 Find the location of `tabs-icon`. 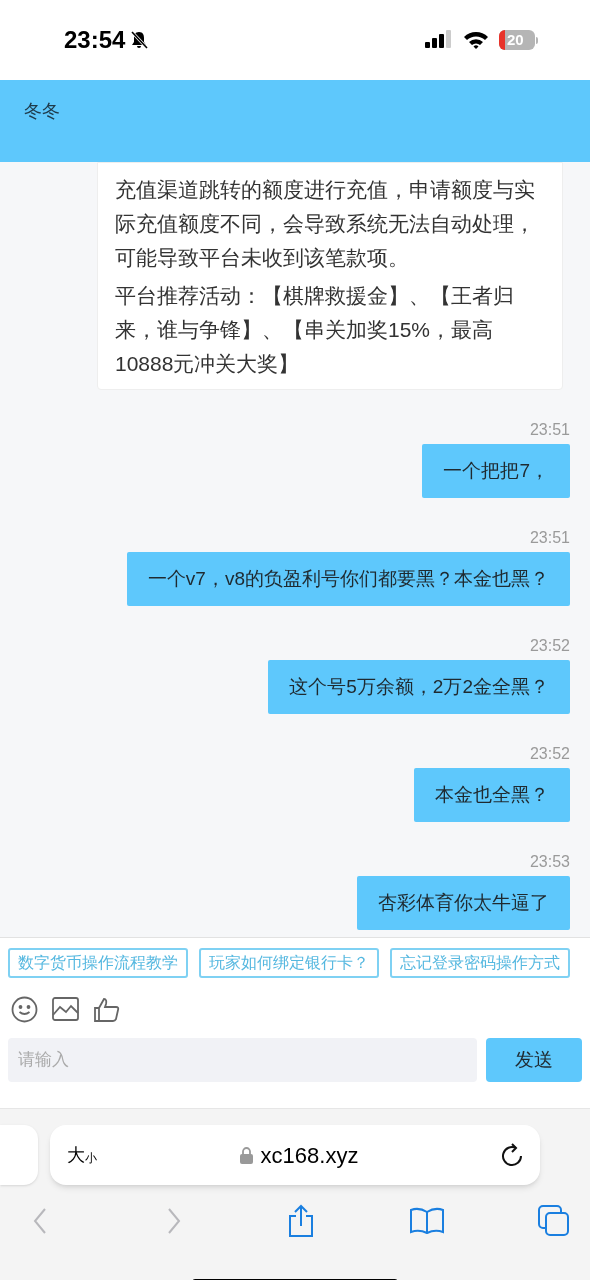

tabs-icon is located at coordinates (554, 1221).